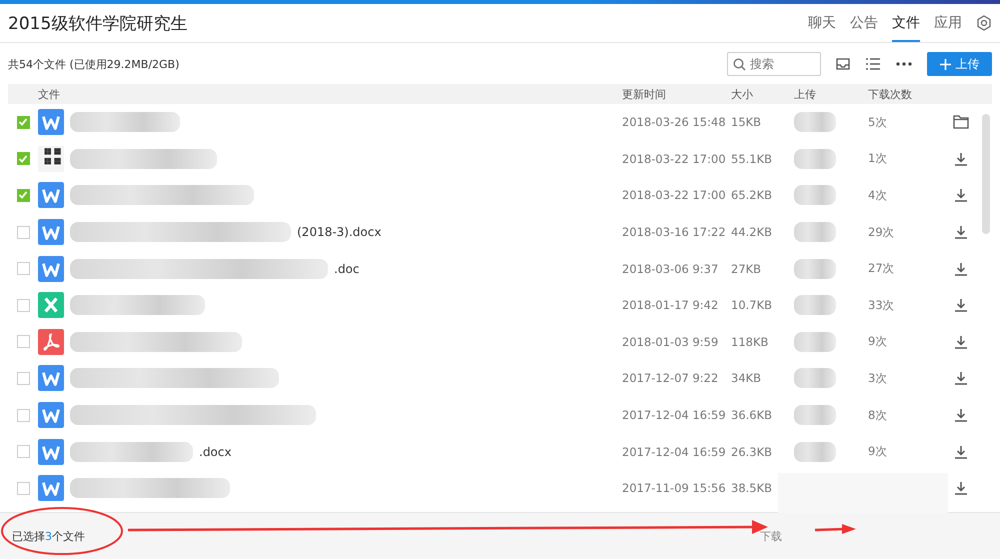  Describe the element at coordinates (98, 23) in the screenshot. I see `window-title: 2015级软件学院研究生` at that location.